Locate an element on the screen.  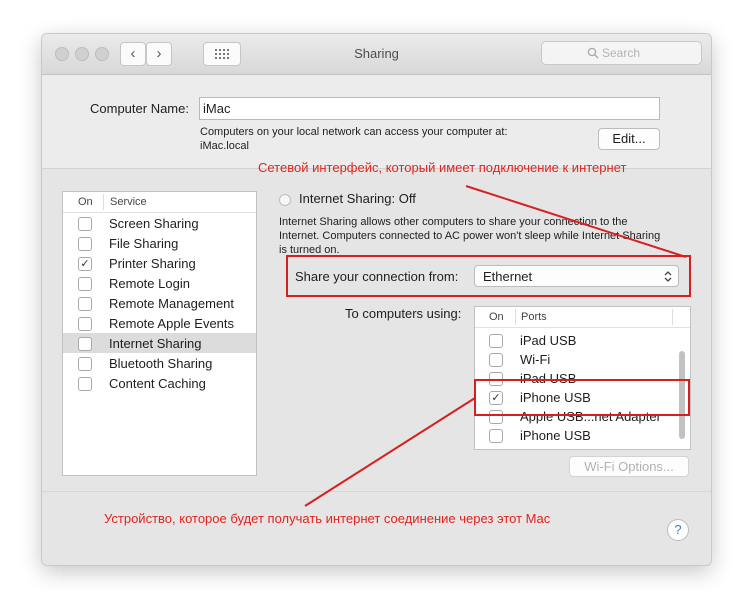
annotation-arrow-top is located at coordinates (576, 221).